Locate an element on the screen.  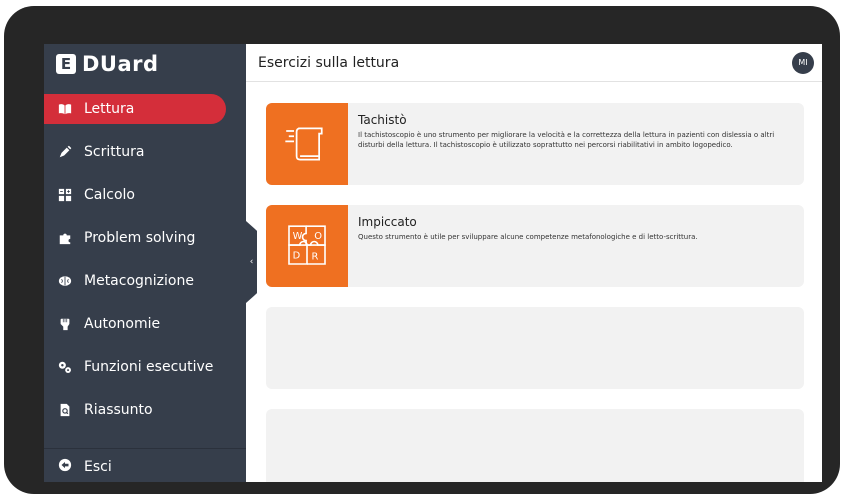
sidebar-item-funzioni-esecutive: Funzioni esecutive is located at coordinates (145, 367).